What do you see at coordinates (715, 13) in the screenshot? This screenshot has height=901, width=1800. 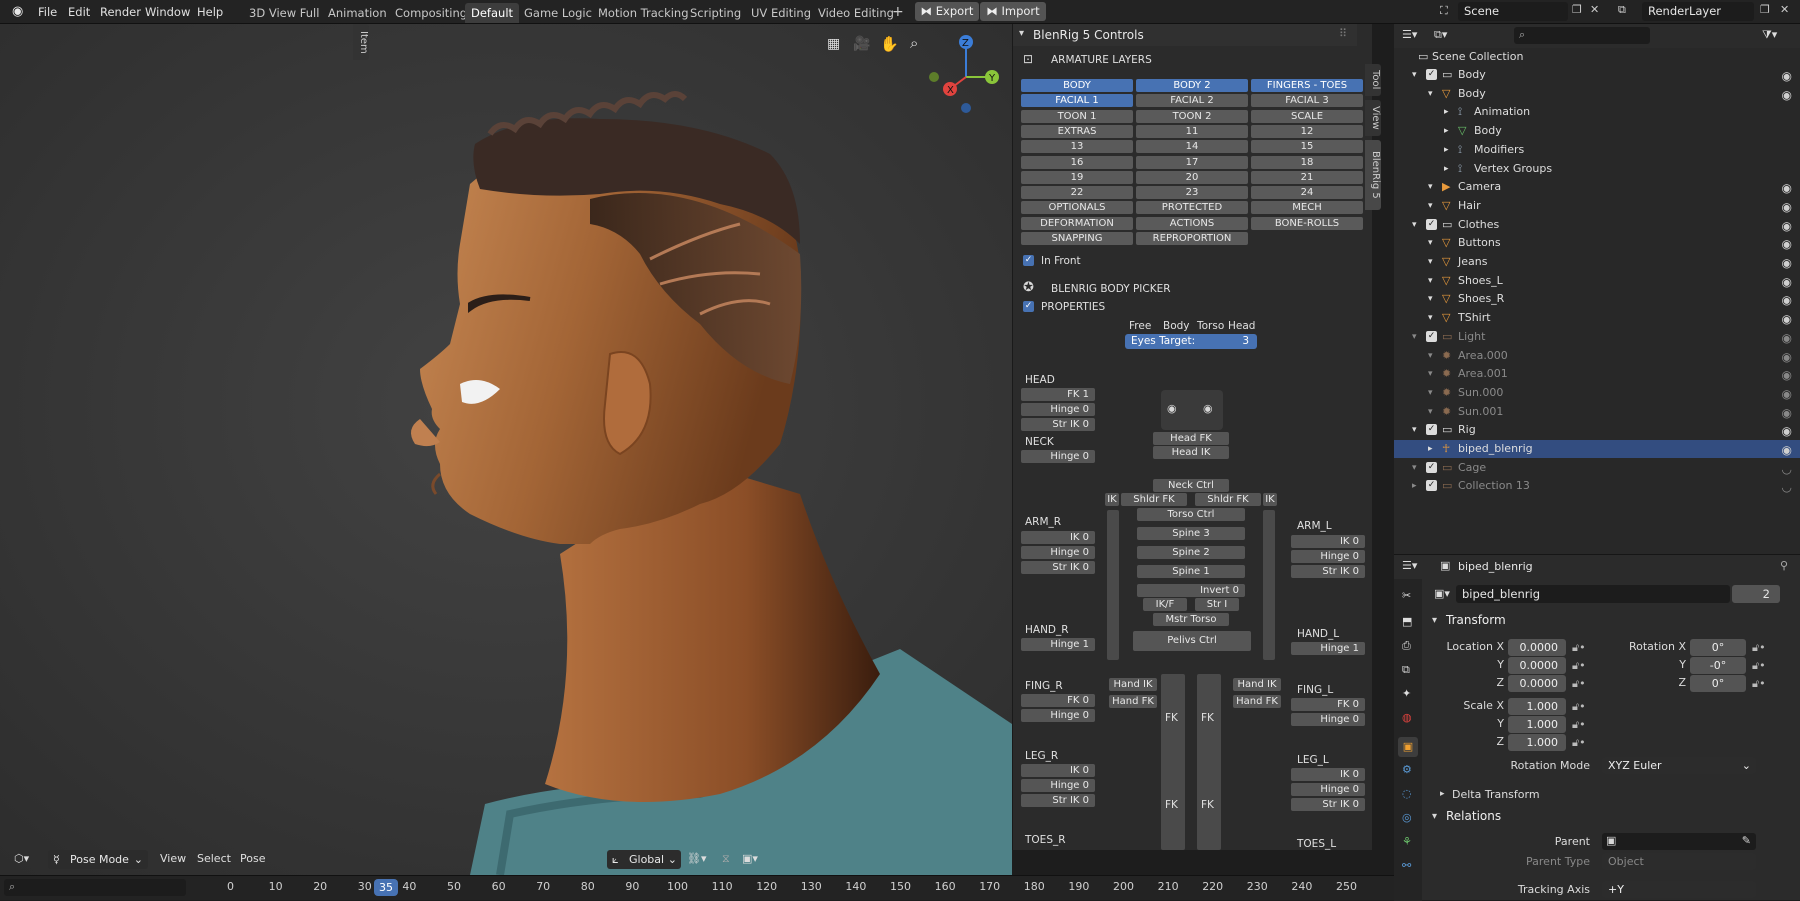 I see `tab-scripting: Scripting` at bounding box center [715, 13].